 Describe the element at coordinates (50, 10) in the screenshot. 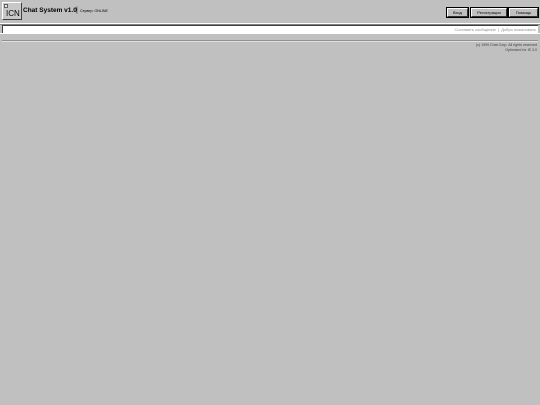

I see `app-title: Chat System v1.0` at that location.